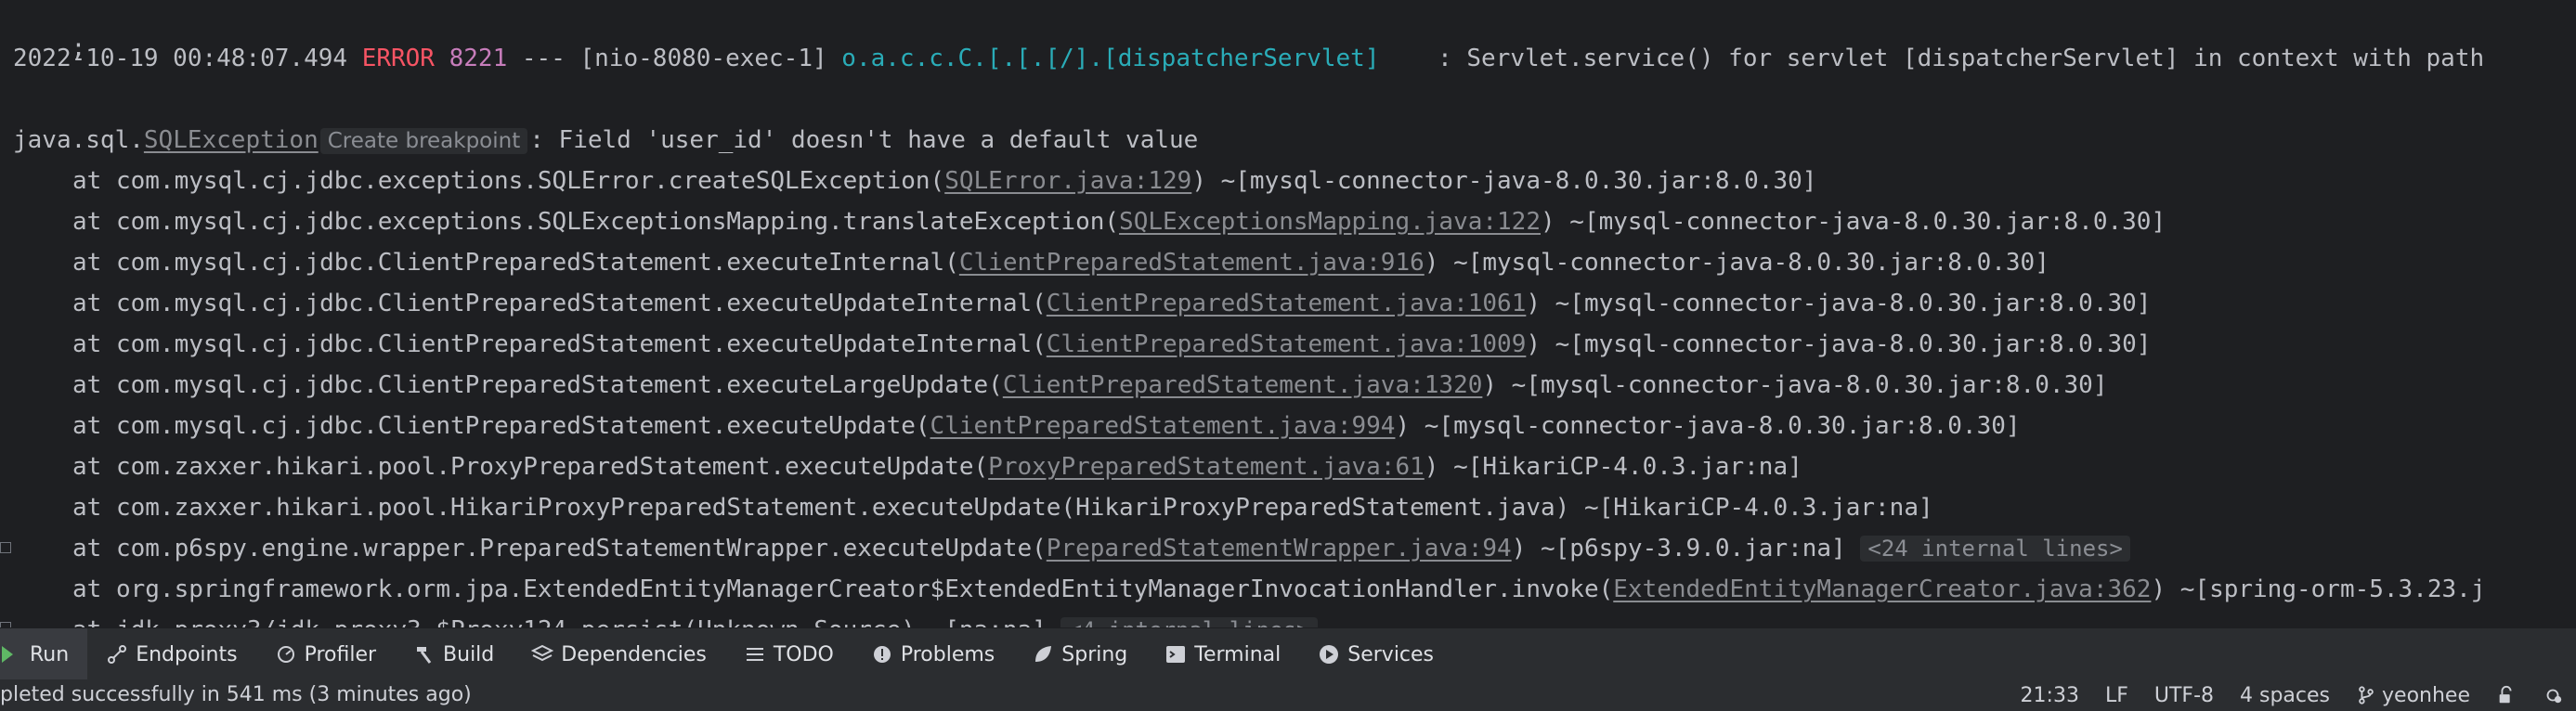  I want to click on log-timestamp: 2022-10-19 00:48:07.494, so click(180, 59).